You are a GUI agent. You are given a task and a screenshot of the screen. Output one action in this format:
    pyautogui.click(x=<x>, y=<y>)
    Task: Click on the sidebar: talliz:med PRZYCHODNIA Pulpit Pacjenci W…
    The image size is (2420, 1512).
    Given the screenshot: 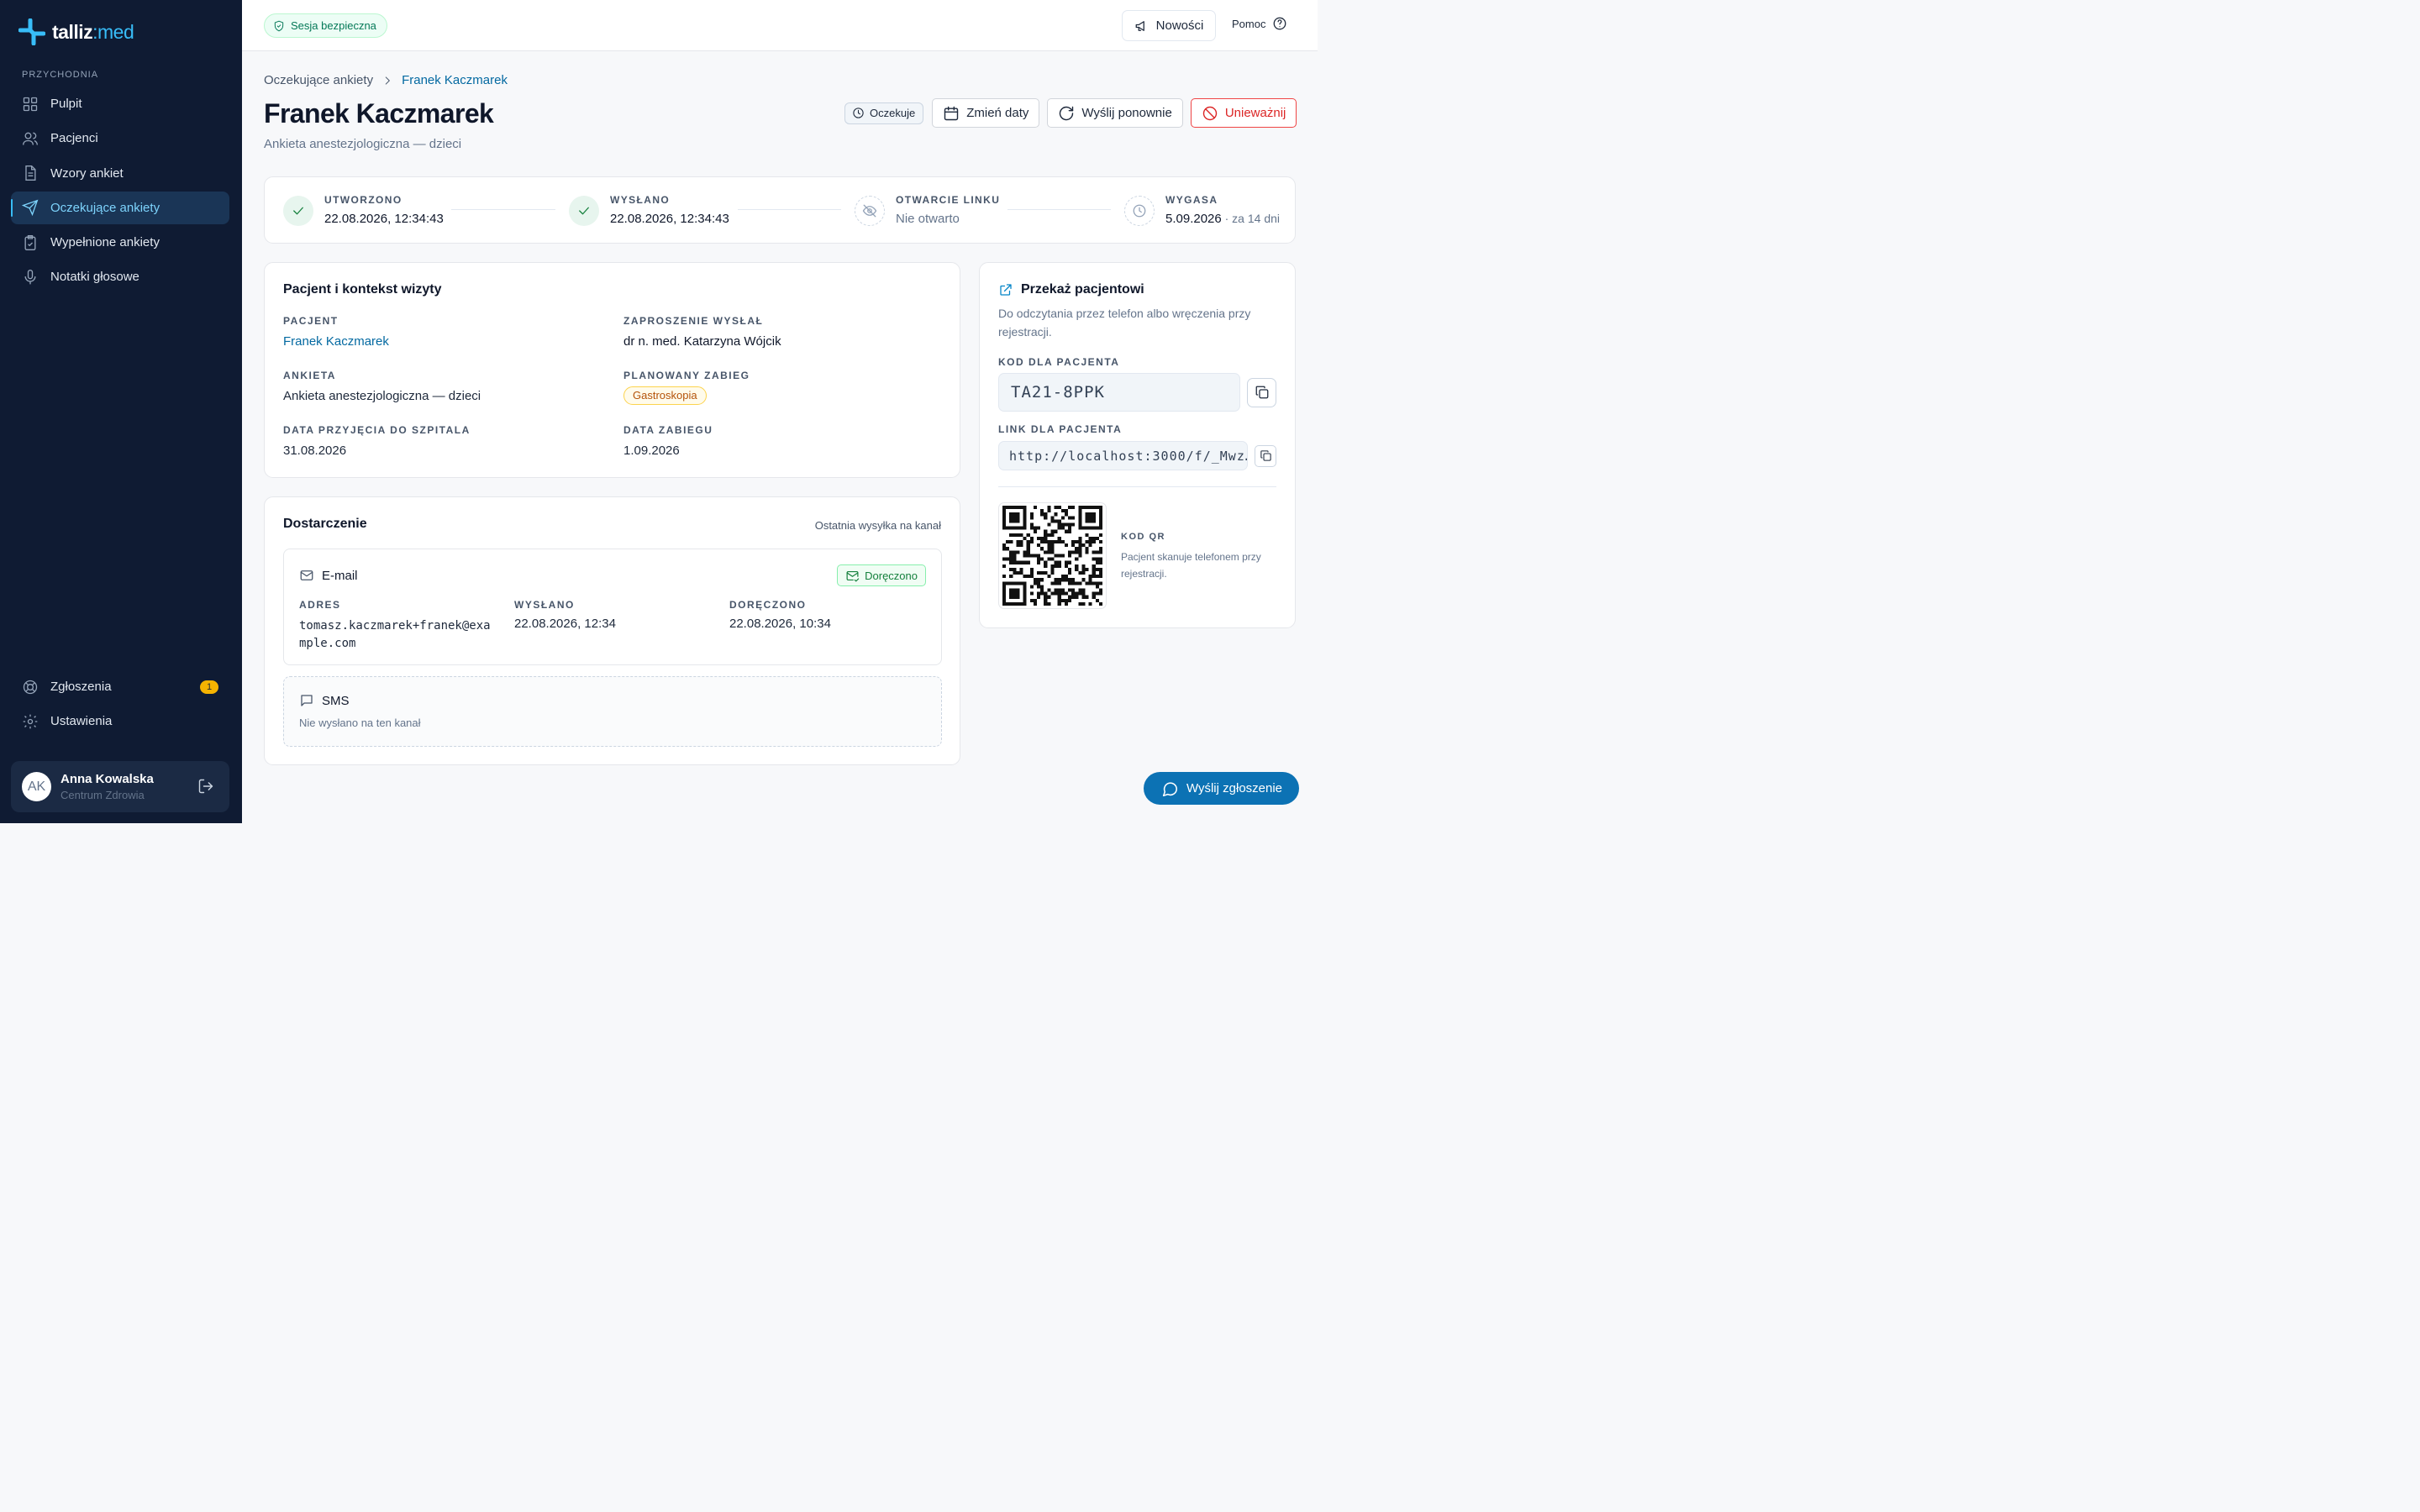 What is the action you would take?
    pyautogui.click(x=121, y=411)
    